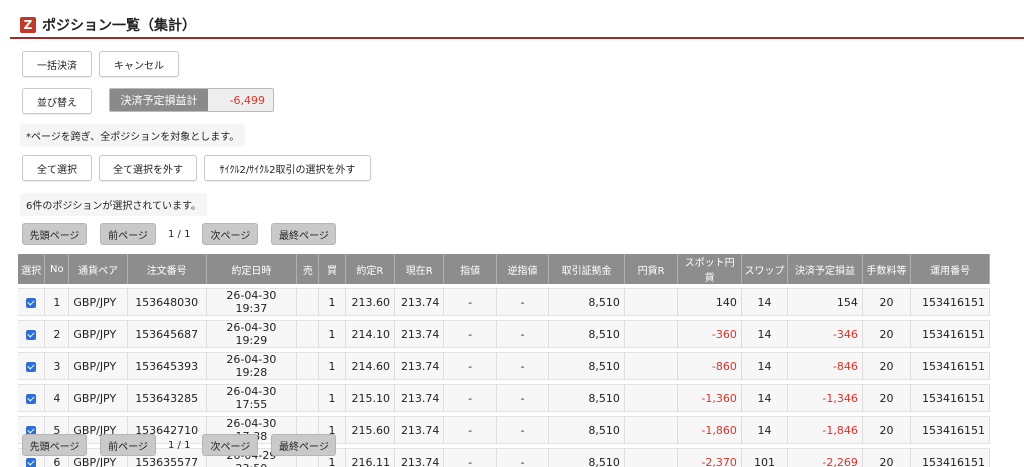 This screenshot has width=1024, height=467. What do you see at coordinates (523, 269) in the screenshot?
I see `column-header: 逆指値` at bounding box center [523, 269].